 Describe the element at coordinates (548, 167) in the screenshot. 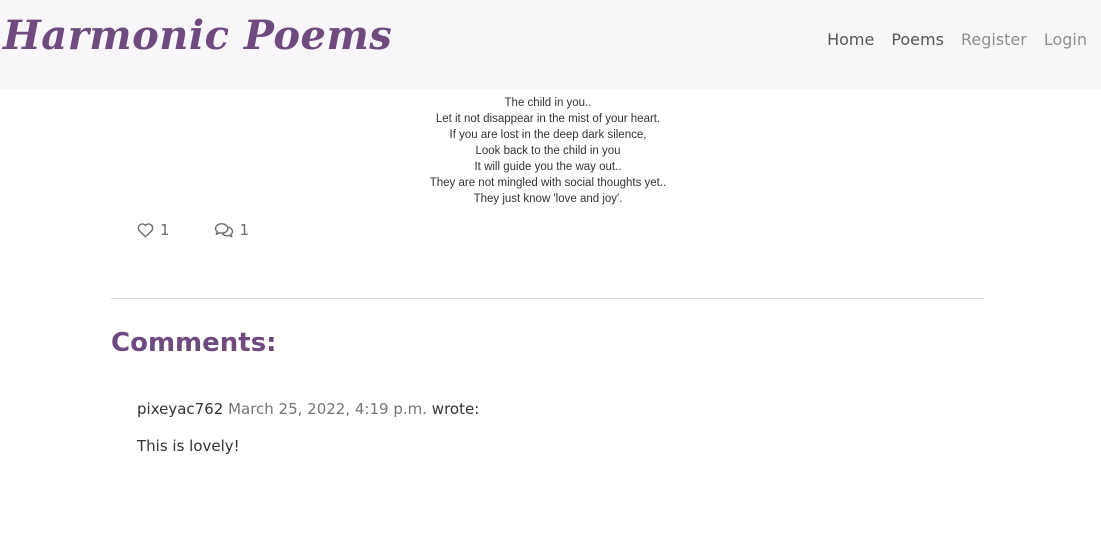

I see `poem-line: It will guide you the way out..` at that location.